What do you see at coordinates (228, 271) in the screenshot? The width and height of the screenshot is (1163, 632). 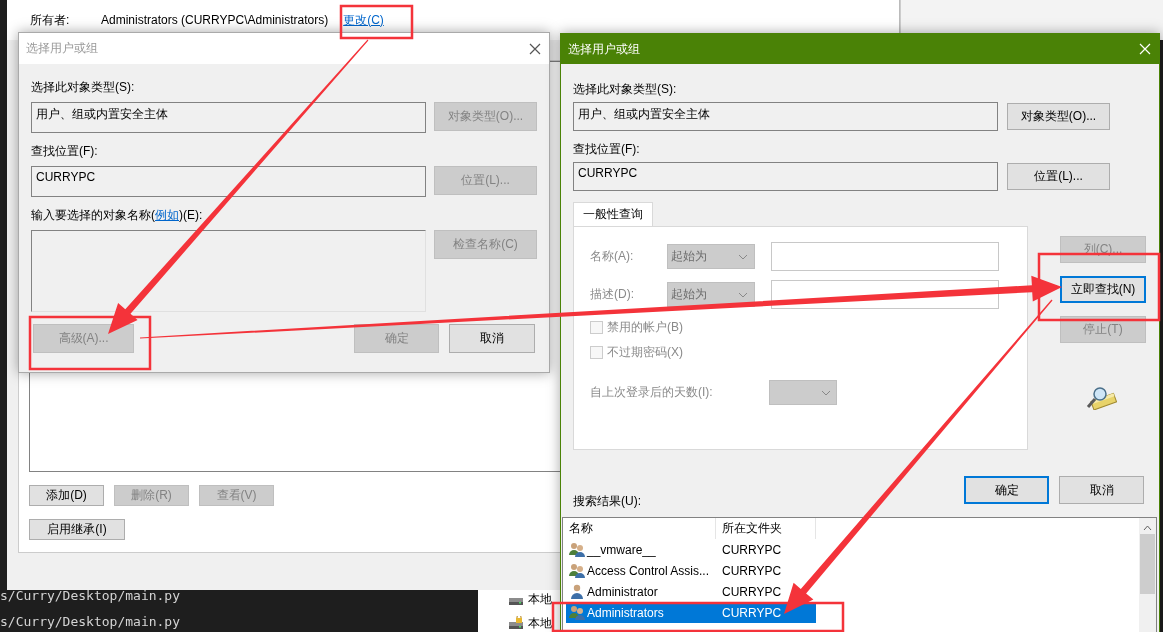 I see `names-input` at bounding box center [228, 271].